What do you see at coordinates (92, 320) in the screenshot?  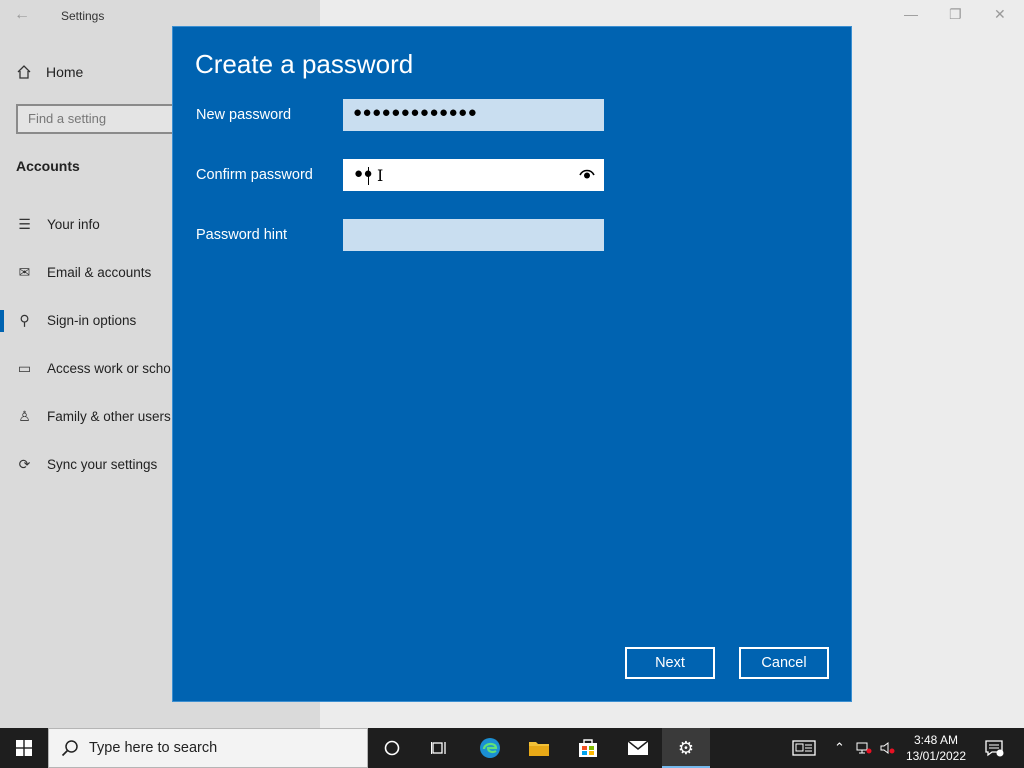 I see `sidebar-item-label: Sign-in options` at bounding box center [92, 320].